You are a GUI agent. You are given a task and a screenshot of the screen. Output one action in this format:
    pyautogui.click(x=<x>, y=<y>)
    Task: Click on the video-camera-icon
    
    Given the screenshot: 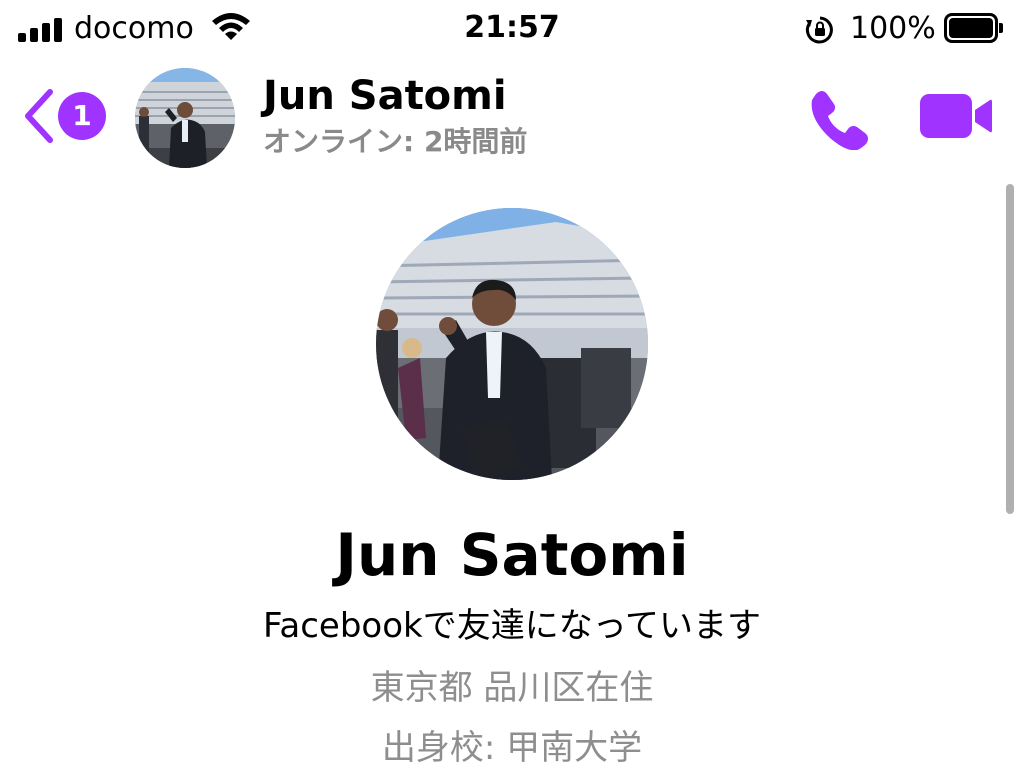 What is the action you would take?
    pyautogui.click(x=956, y=116)
    